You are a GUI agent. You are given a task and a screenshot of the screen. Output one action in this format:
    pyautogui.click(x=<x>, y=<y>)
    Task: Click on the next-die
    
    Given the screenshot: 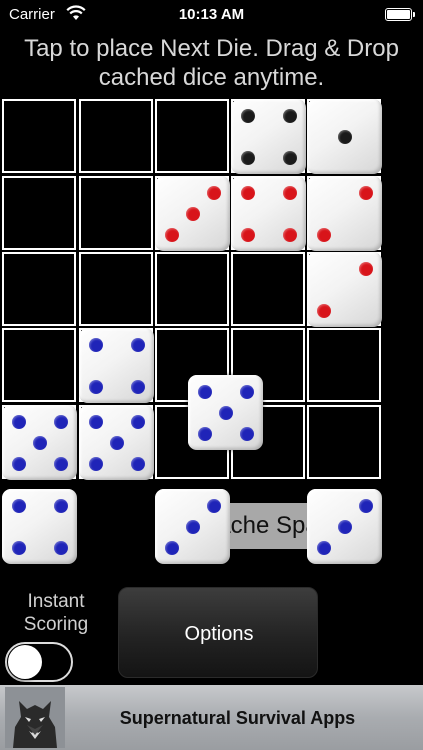 What is the action you would take?
    pyautogui.click(x=225, y=412)
    